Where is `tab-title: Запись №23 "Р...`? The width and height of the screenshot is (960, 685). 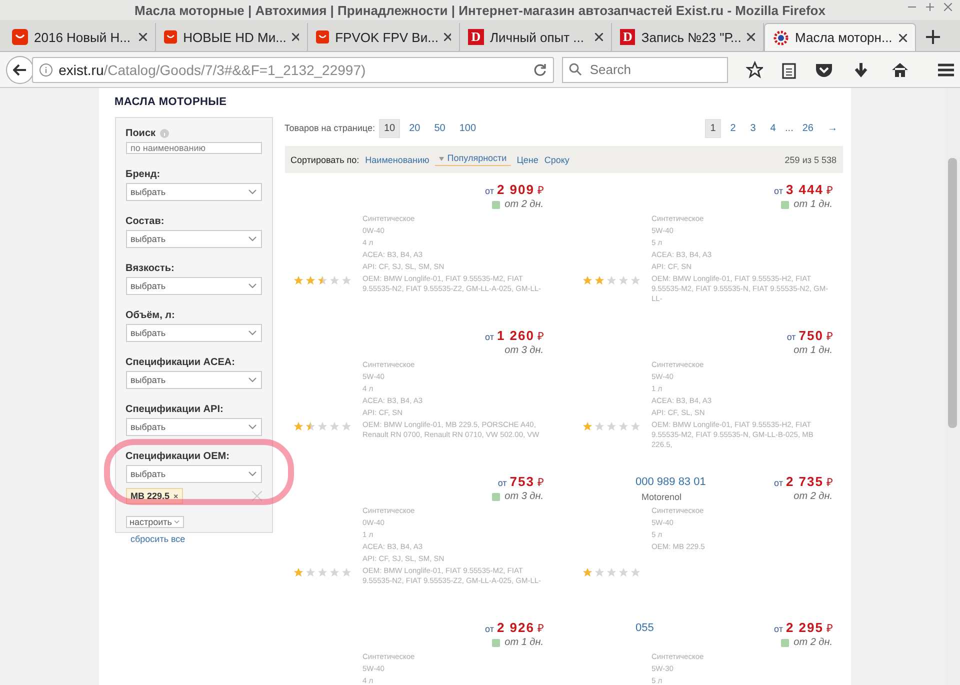
tab-title: Запись №23 "Р... is located at coordinates (691, 37).